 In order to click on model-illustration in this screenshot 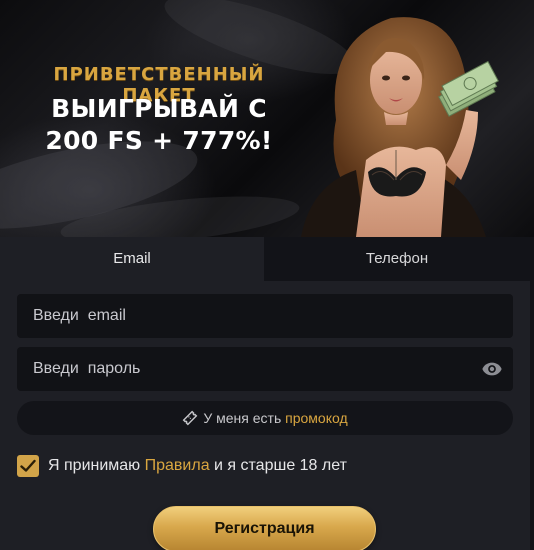, I will do `click(400, 127)`.